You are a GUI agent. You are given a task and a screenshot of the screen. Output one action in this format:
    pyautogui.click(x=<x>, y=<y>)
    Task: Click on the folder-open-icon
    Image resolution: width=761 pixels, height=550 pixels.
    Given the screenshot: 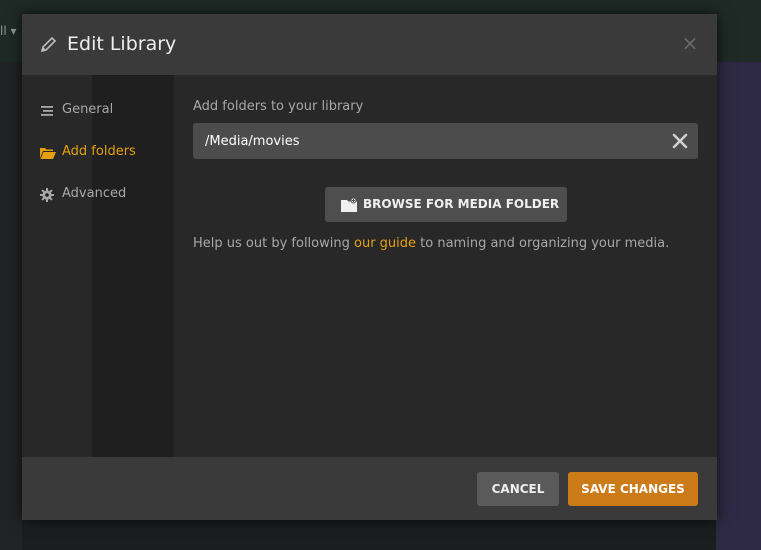 What is the action you would take?
    pyautogui.click(x=48, y=152)
    